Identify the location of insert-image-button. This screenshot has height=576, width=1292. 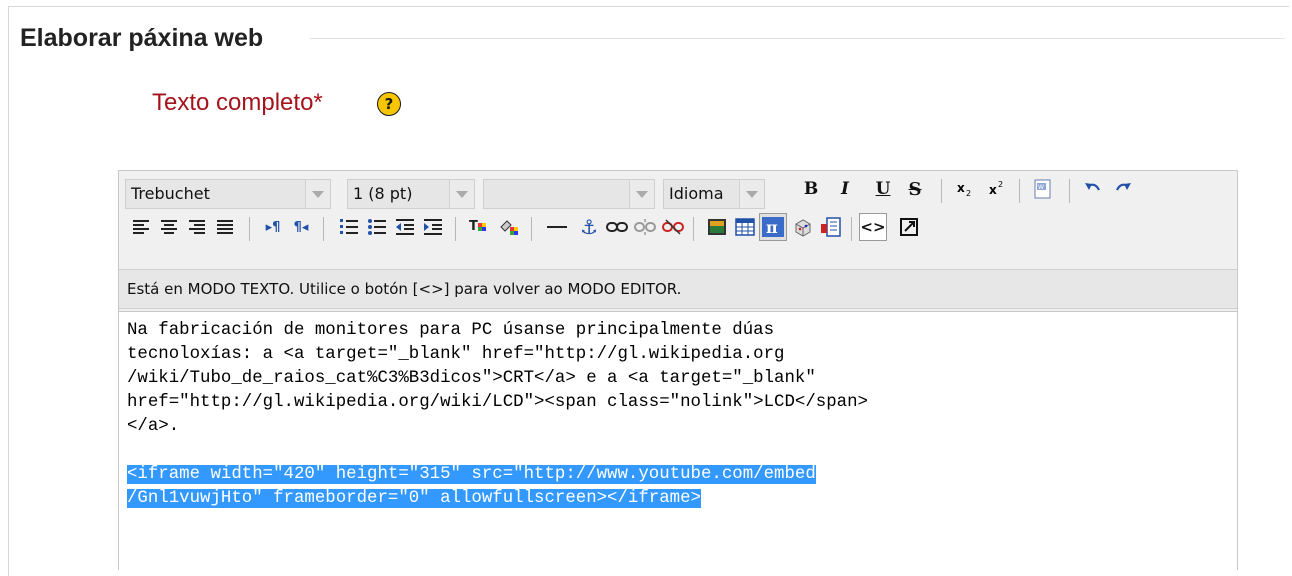
(717, 227).